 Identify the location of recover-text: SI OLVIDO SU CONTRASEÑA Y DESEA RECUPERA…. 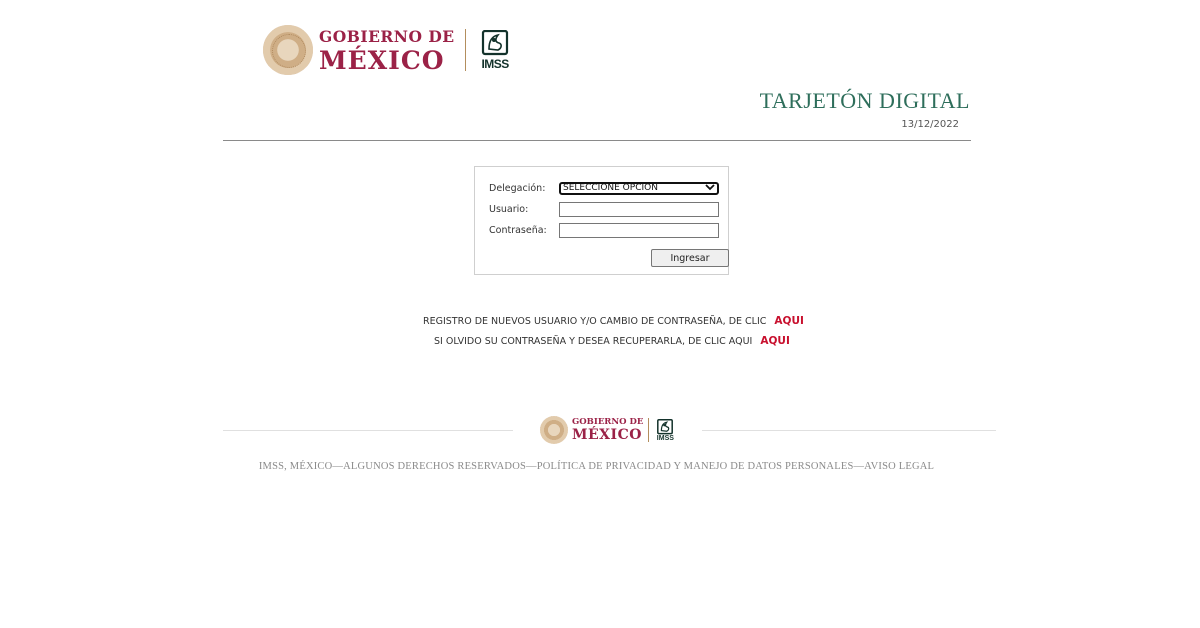
(593, 341).